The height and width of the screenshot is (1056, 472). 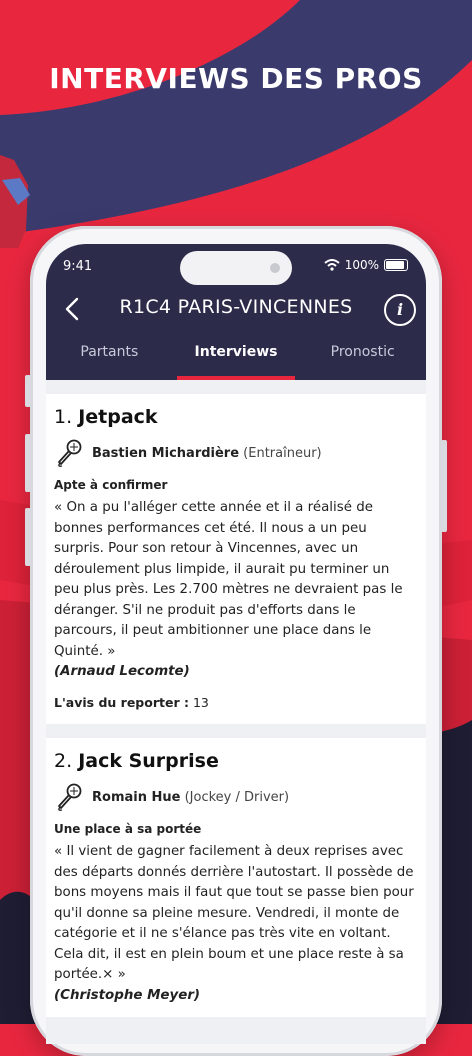 I want to click on wifi-icon, so click(x=332, y=265).